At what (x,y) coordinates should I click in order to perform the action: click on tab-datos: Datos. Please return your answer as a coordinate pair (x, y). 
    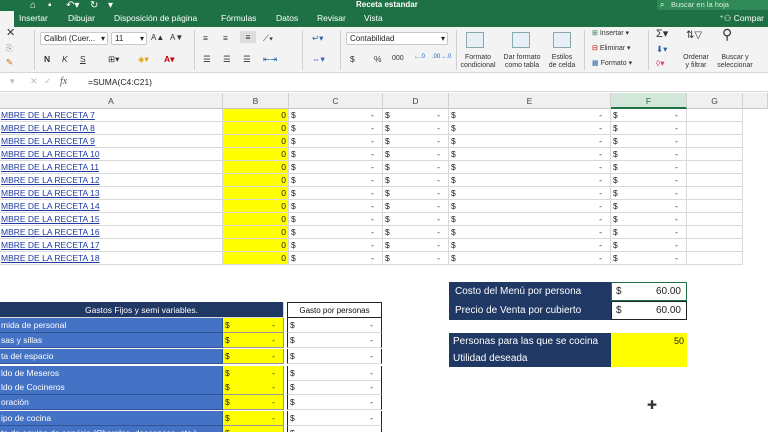
    Looking at the image, I should click on (287, 19).